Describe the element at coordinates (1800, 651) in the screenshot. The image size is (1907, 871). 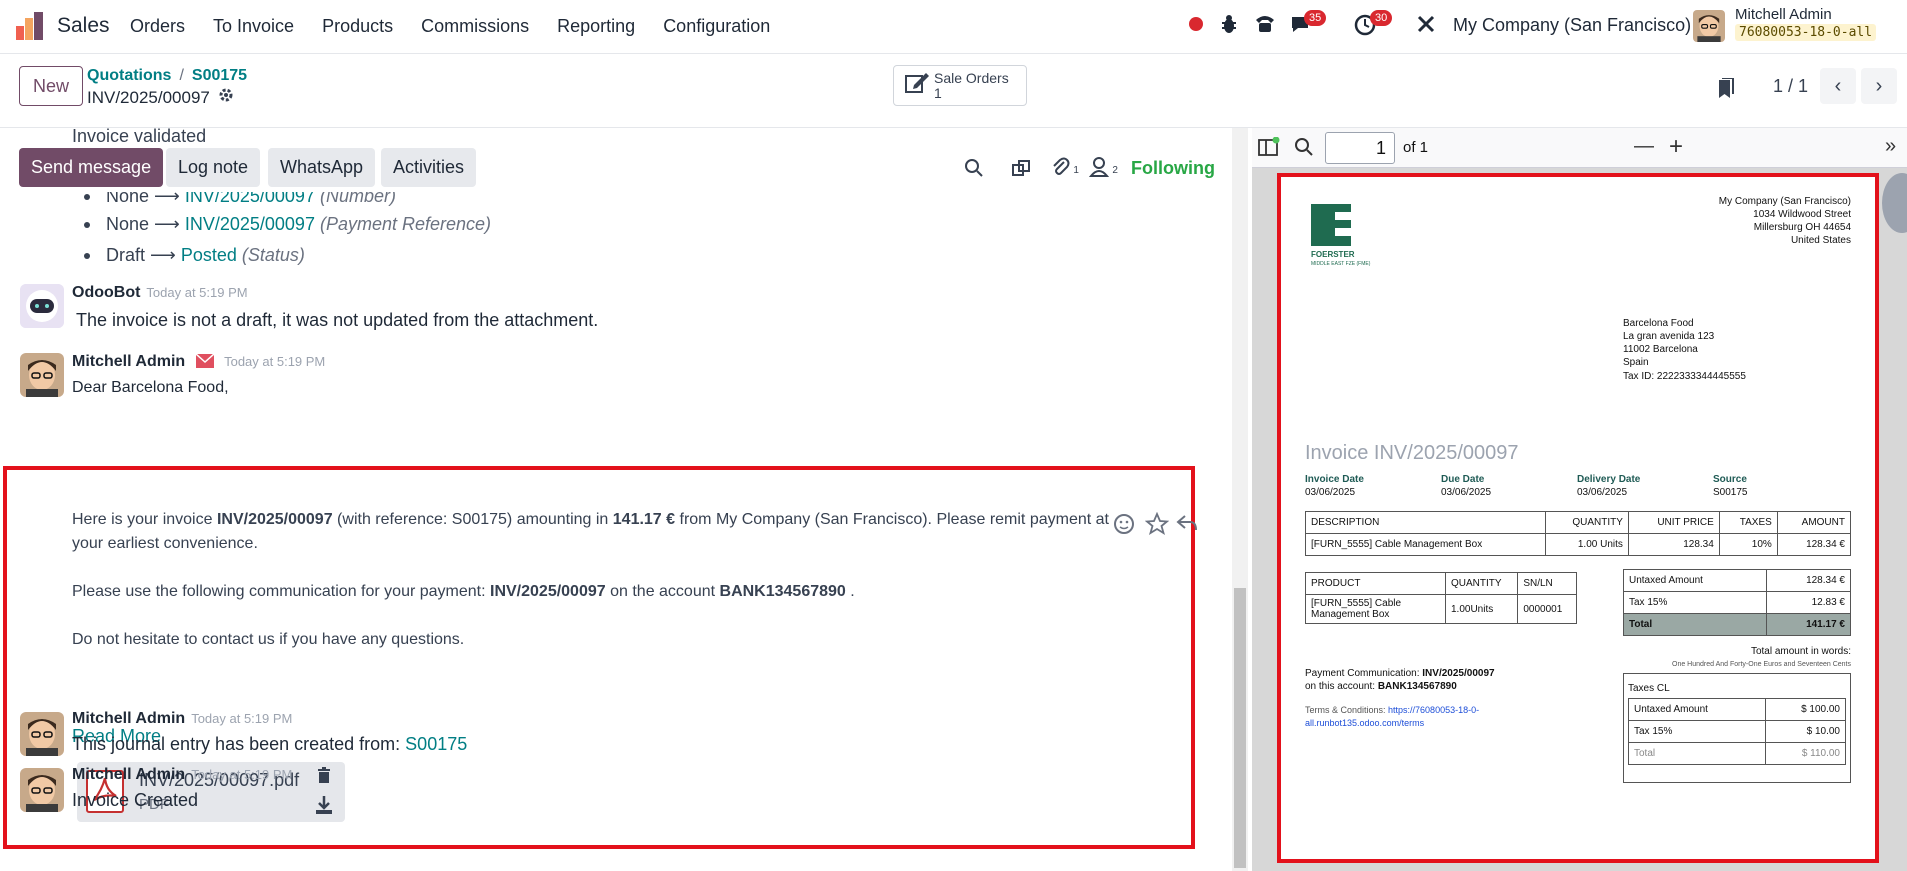
I see `total-words-label: Total amount in words:` at that location.